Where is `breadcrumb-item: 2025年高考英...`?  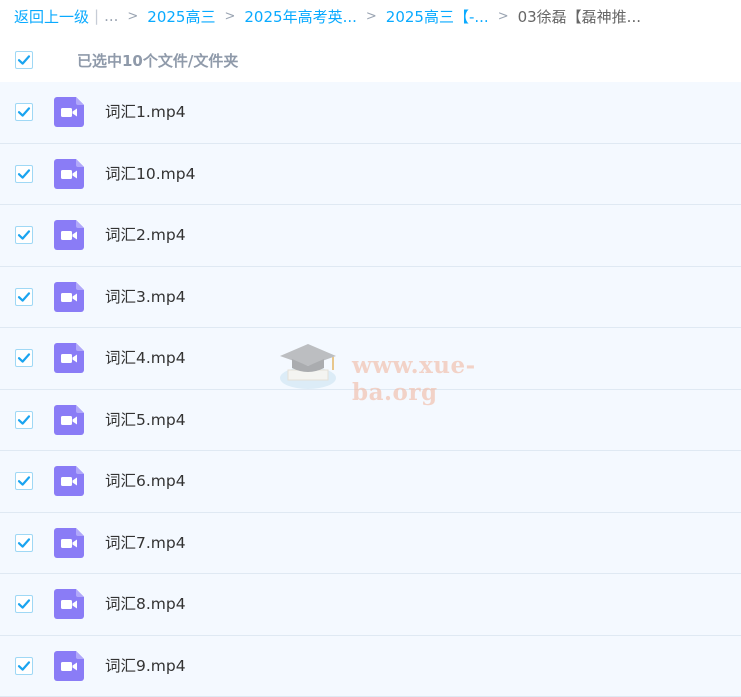 breadcrumb-item: 2025年高考英... is located at coordinates (300, 16).